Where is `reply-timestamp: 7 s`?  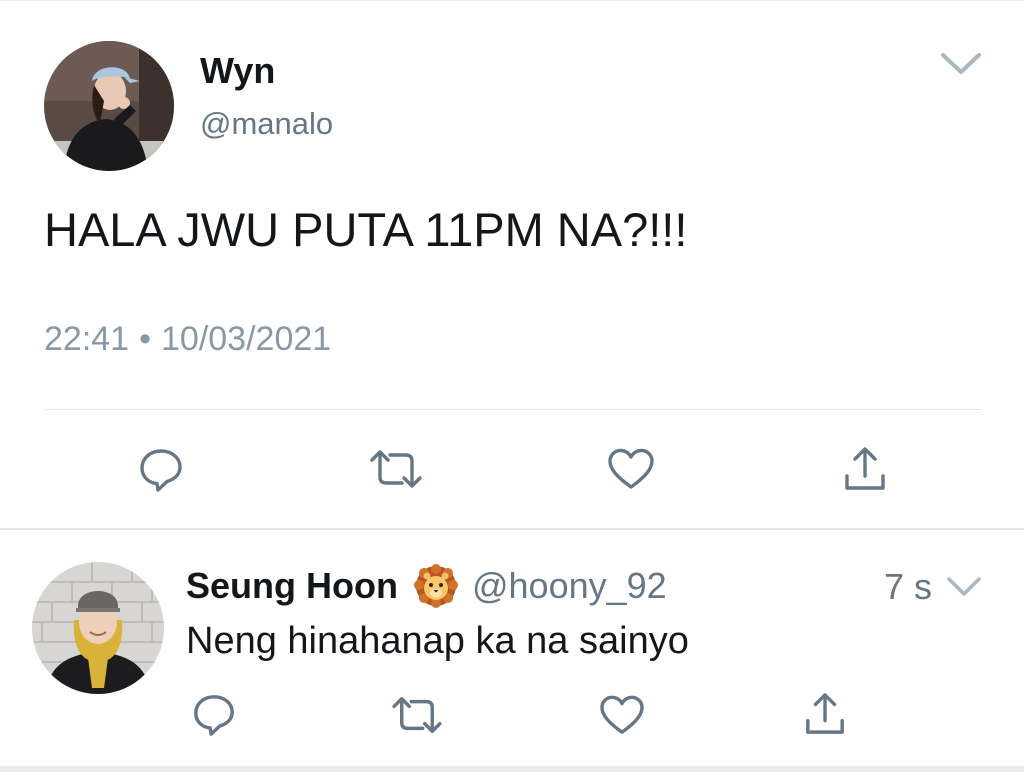 reply-timestamp: 7 s is located at coordinates (908, 586).